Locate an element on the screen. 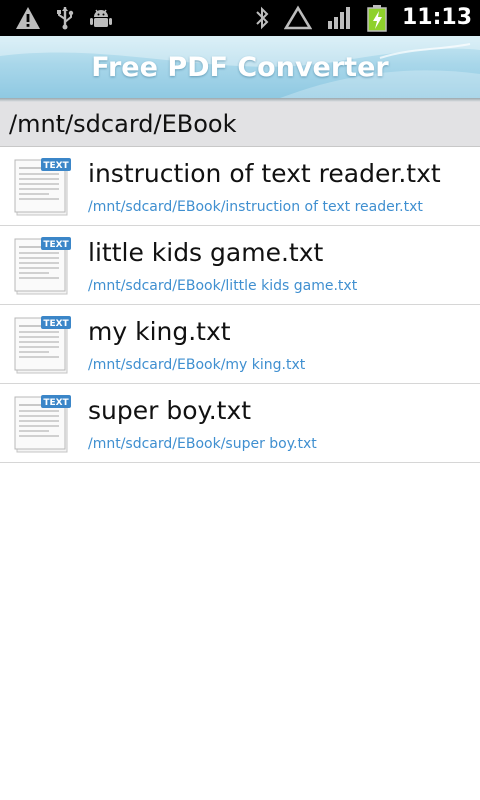 The image size is (480, 800). status-bar: 11:13 is located at coordinates (240, 18).